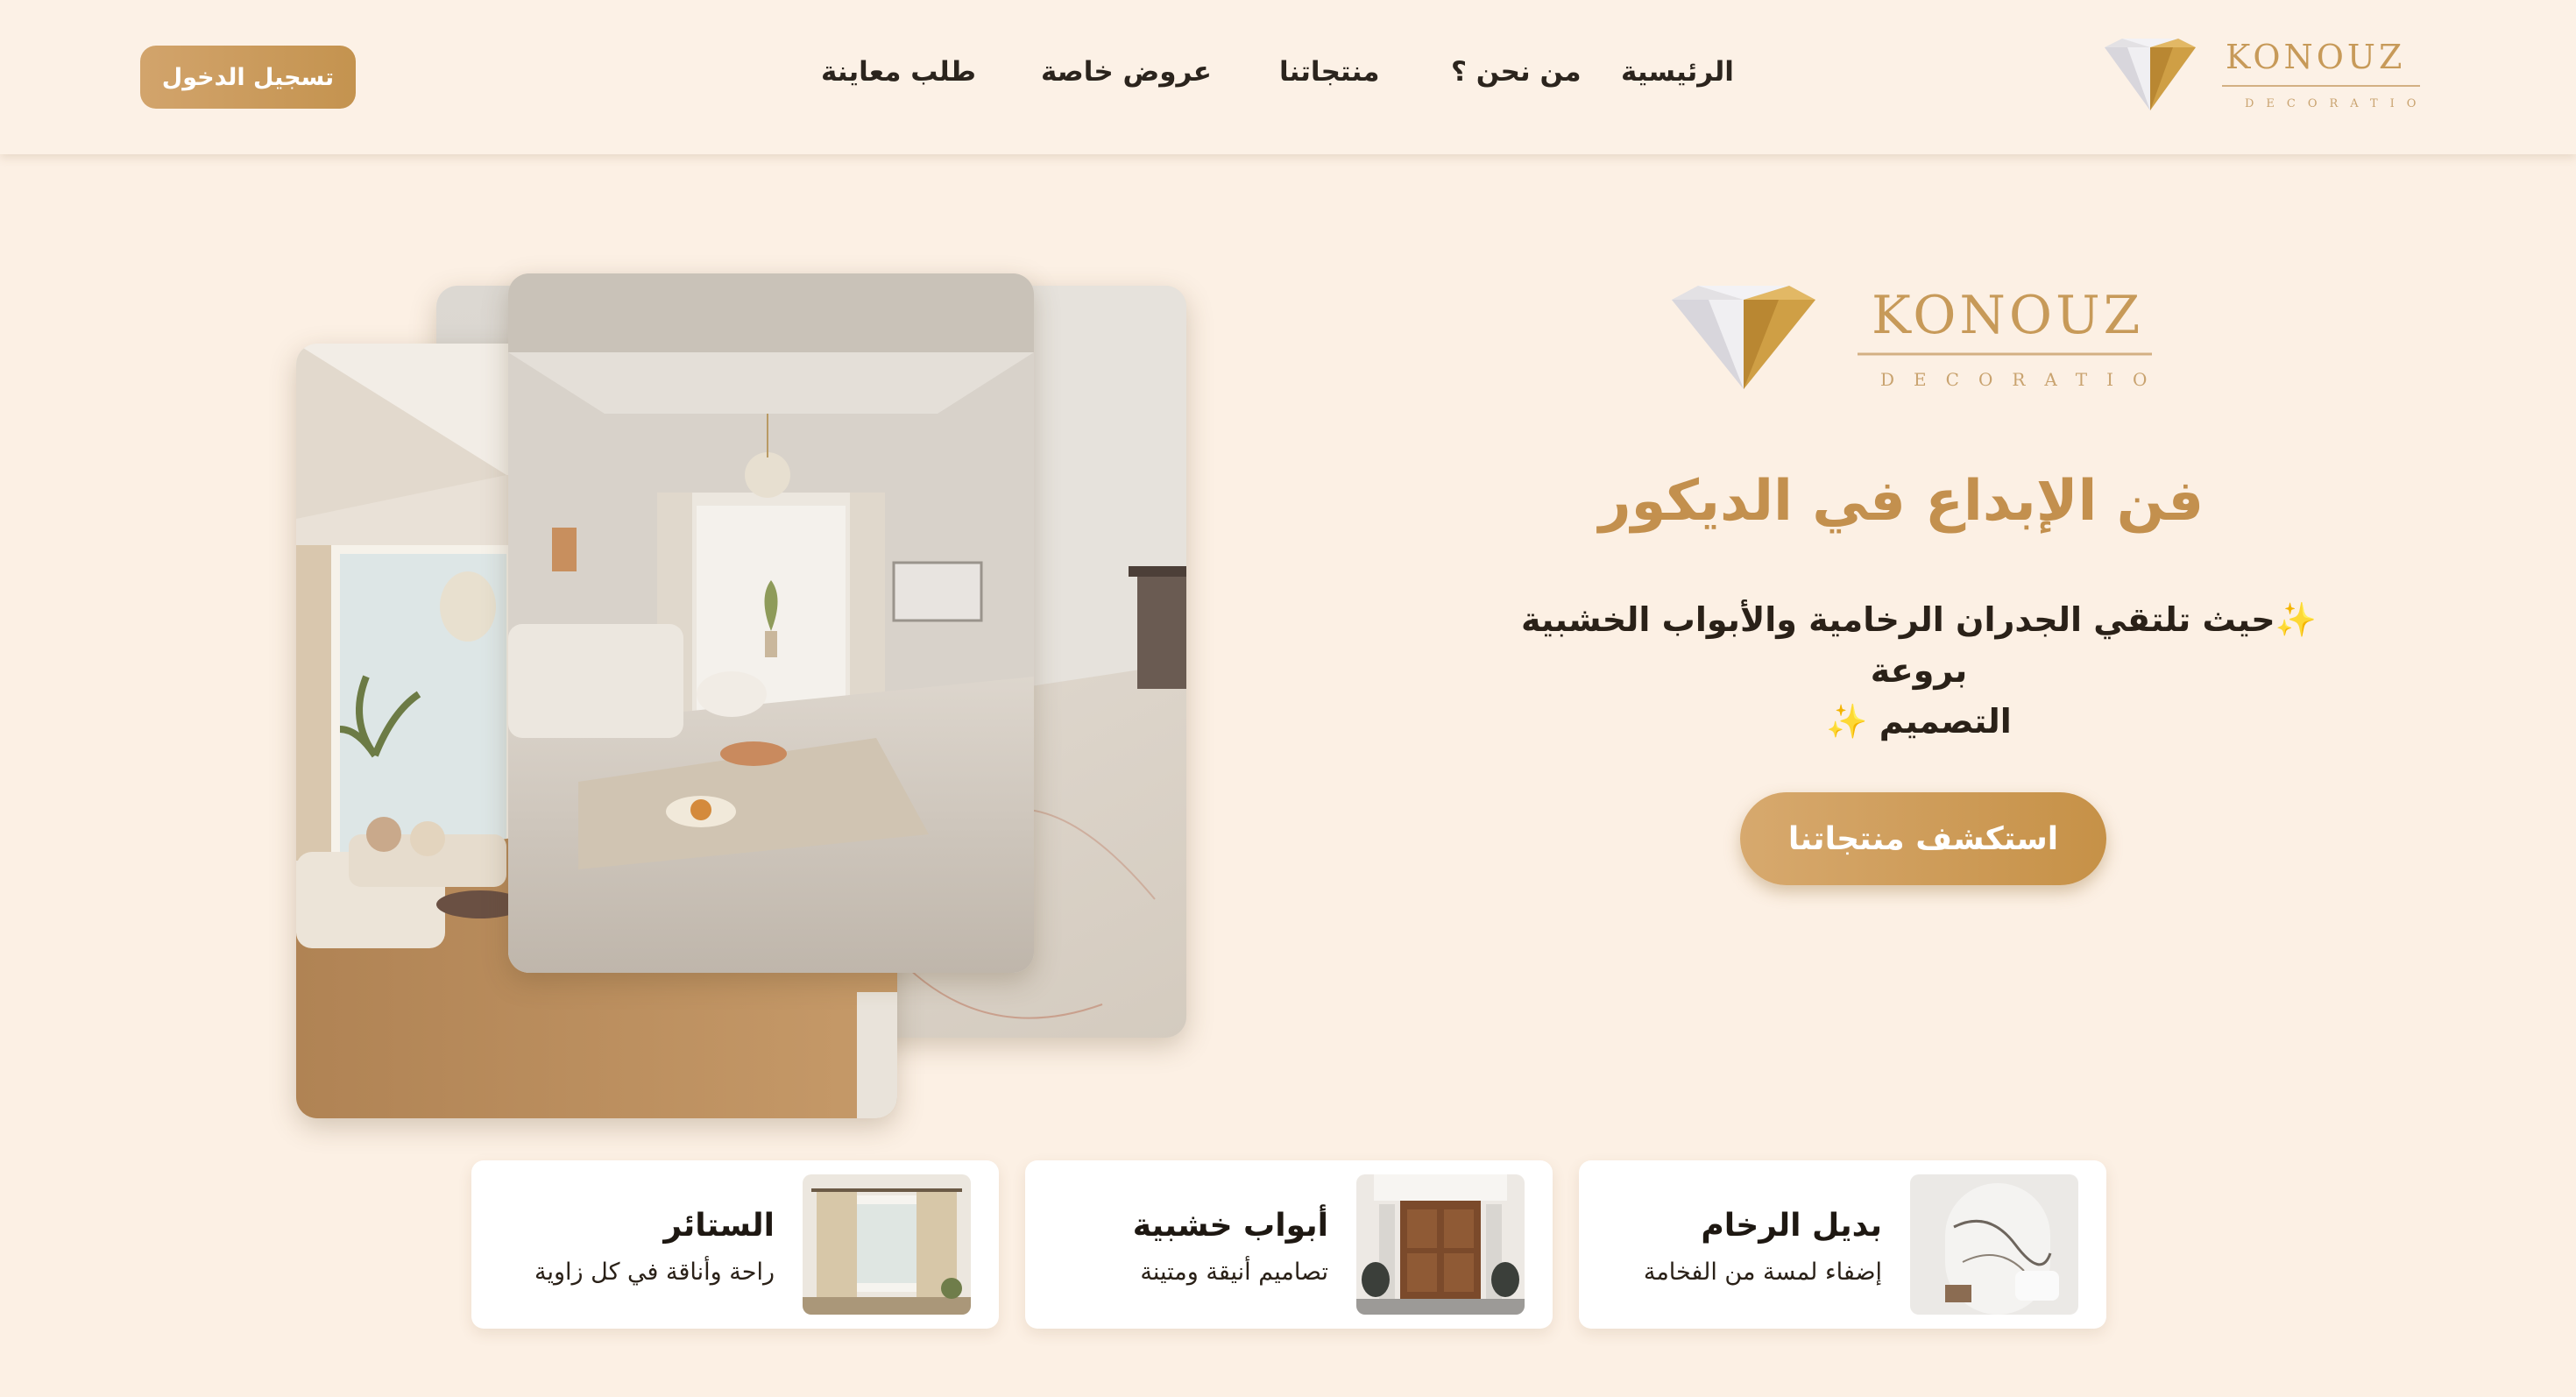 This screenshot has width=2576, height=1397. What do you see at coordinates (1677, 72) in the screenshot?
I see `nav-item-home: الرئيسية` at bounding box center [1677, 72].